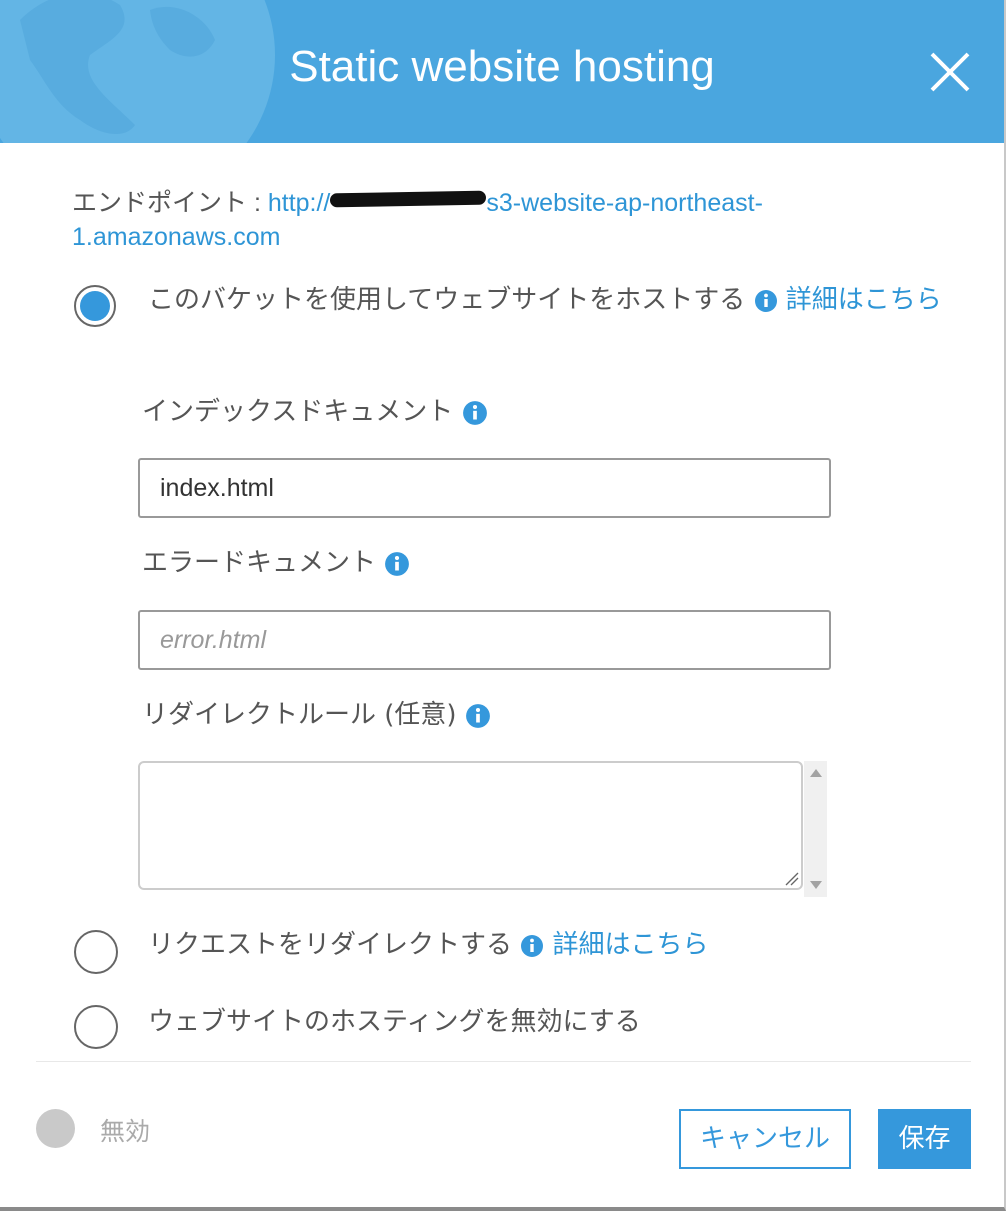  I want to click on redacted-bucket-name, so click(408, 199).